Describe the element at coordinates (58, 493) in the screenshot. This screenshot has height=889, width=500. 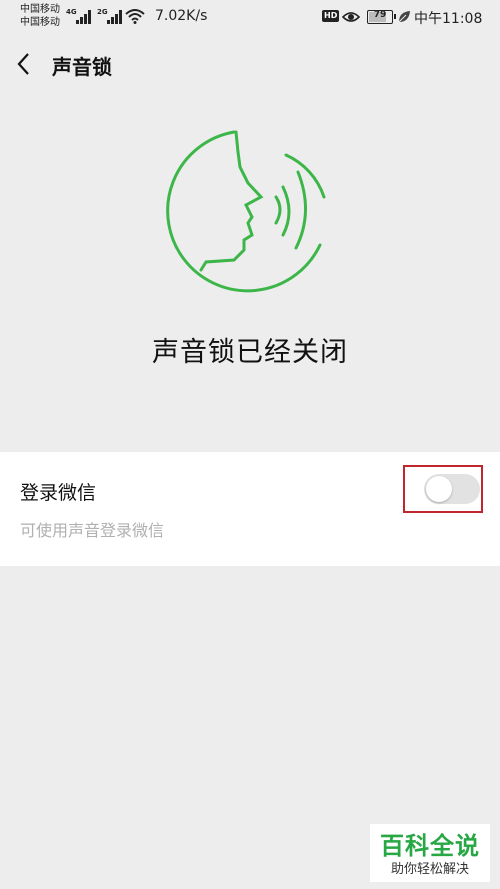
I see `setting-title: 登录微信` at that location.